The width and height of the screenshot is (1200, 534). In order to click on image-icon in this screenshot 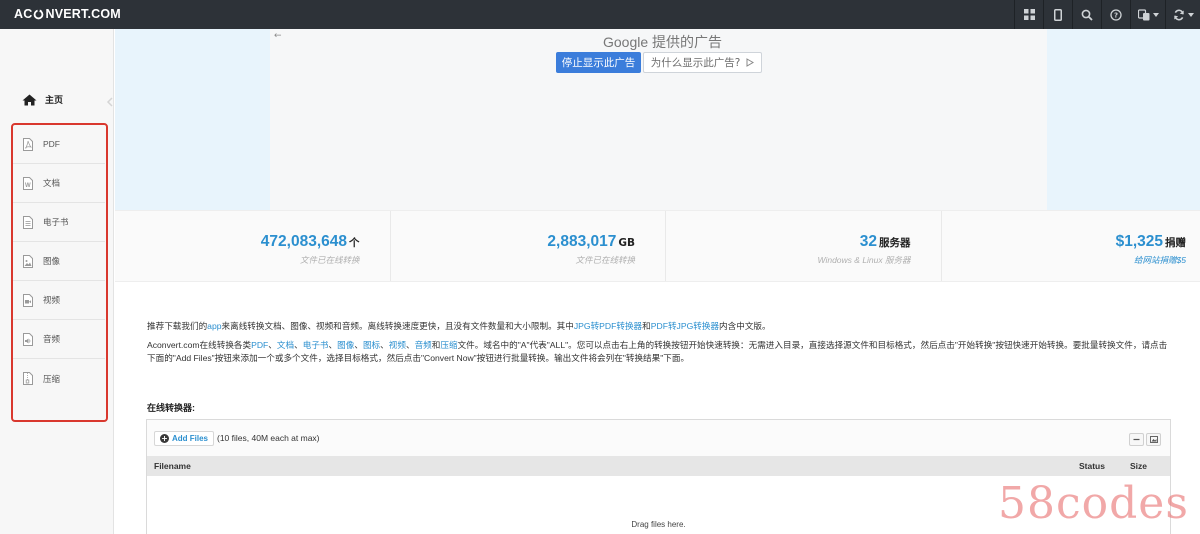, I will do `click(28, 261)`.